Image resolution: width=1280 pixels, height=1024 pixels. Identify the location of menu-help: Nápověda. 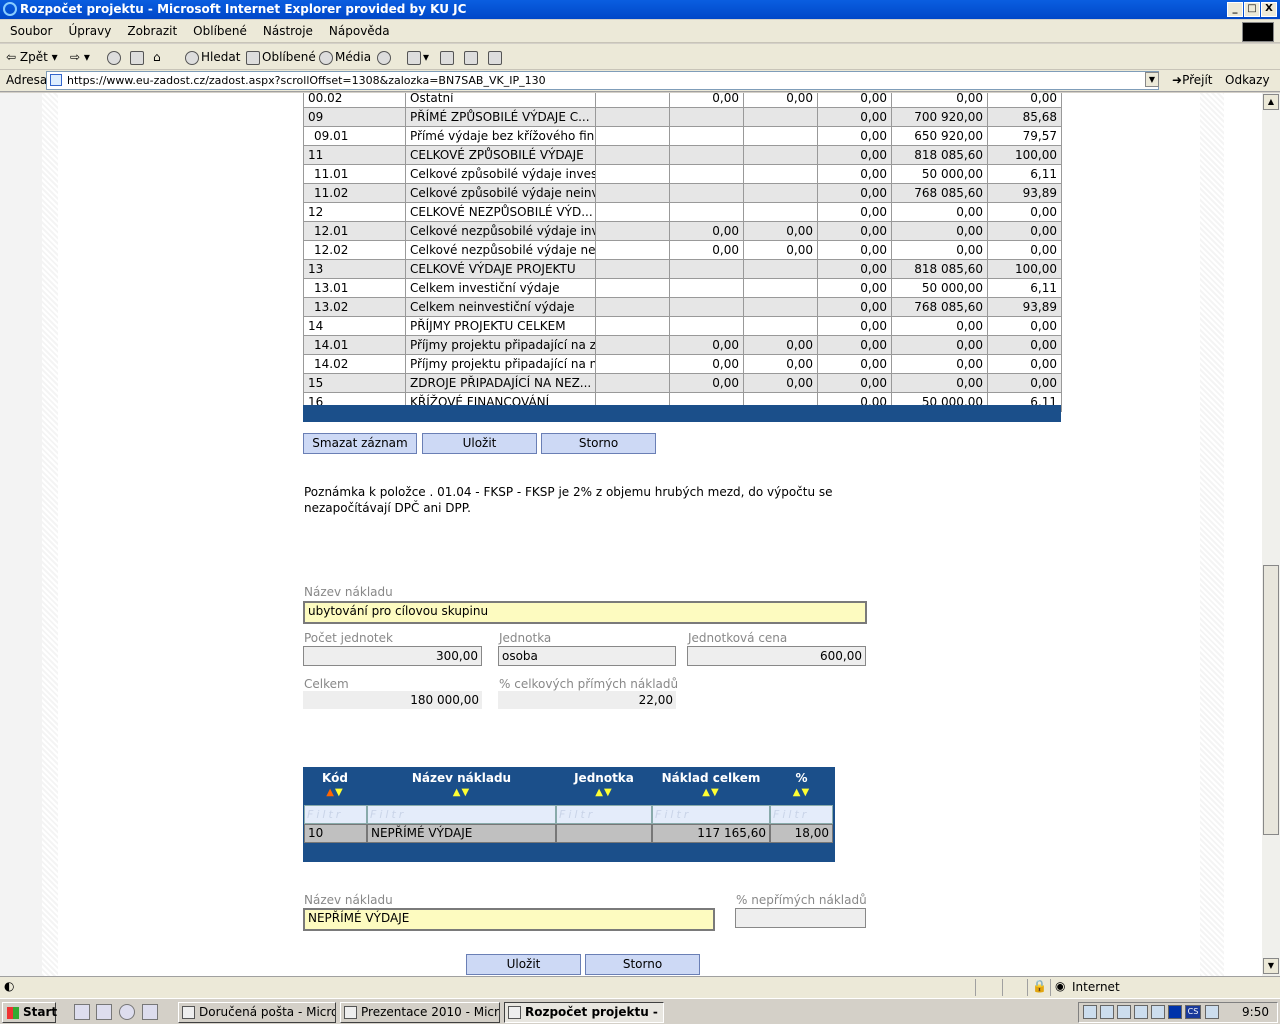
(359, 31).